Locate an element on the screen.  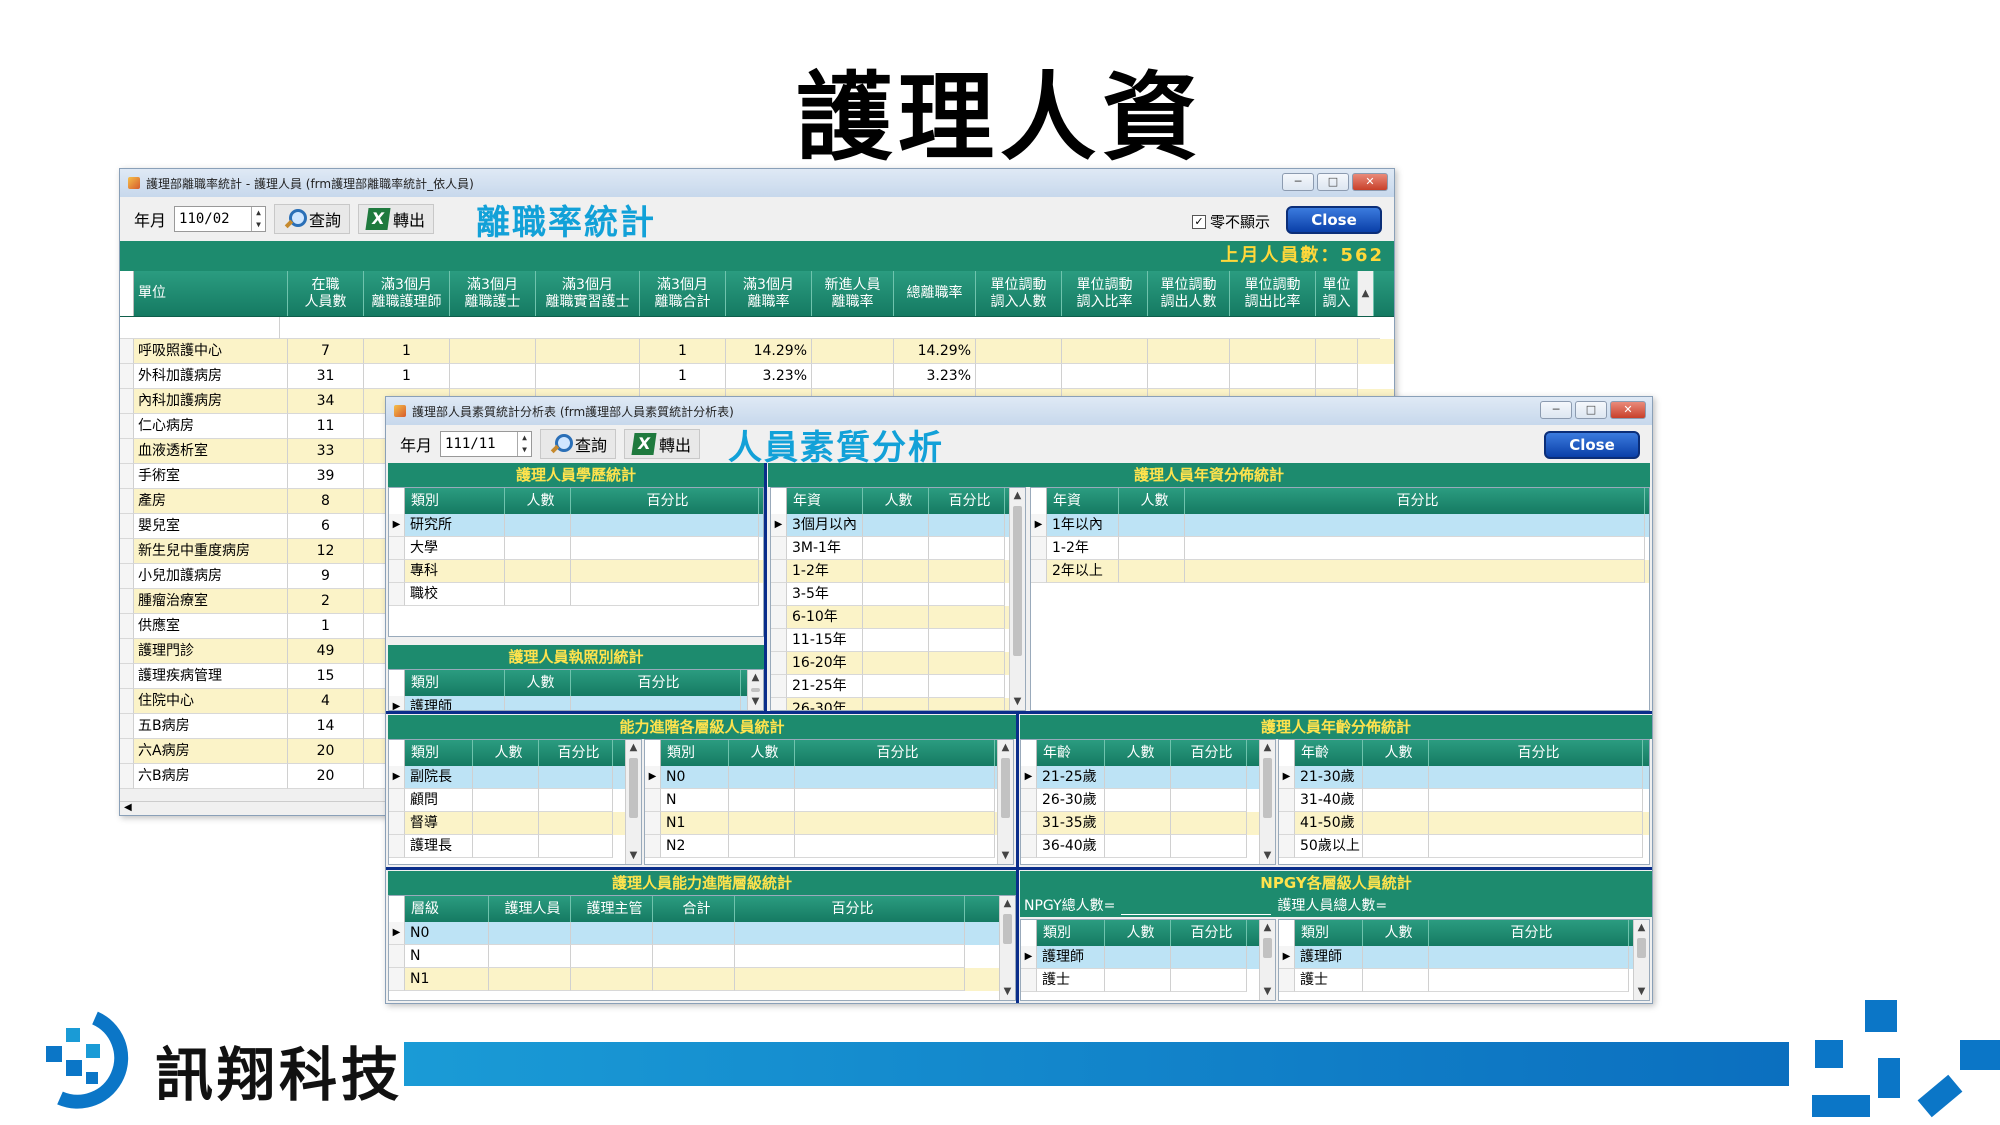
list-item: 6-10年 is located at coordinates (898, 617).